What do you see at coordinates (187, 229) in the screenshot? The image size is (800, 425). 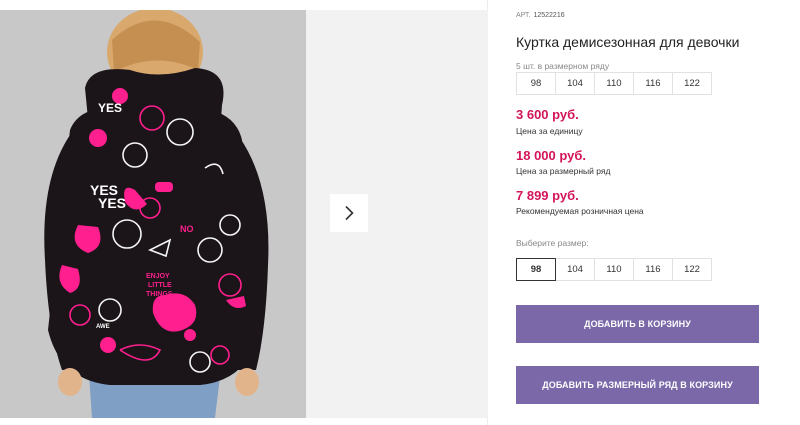 I see `svg-text: NO` at bounding box center [187, 229].